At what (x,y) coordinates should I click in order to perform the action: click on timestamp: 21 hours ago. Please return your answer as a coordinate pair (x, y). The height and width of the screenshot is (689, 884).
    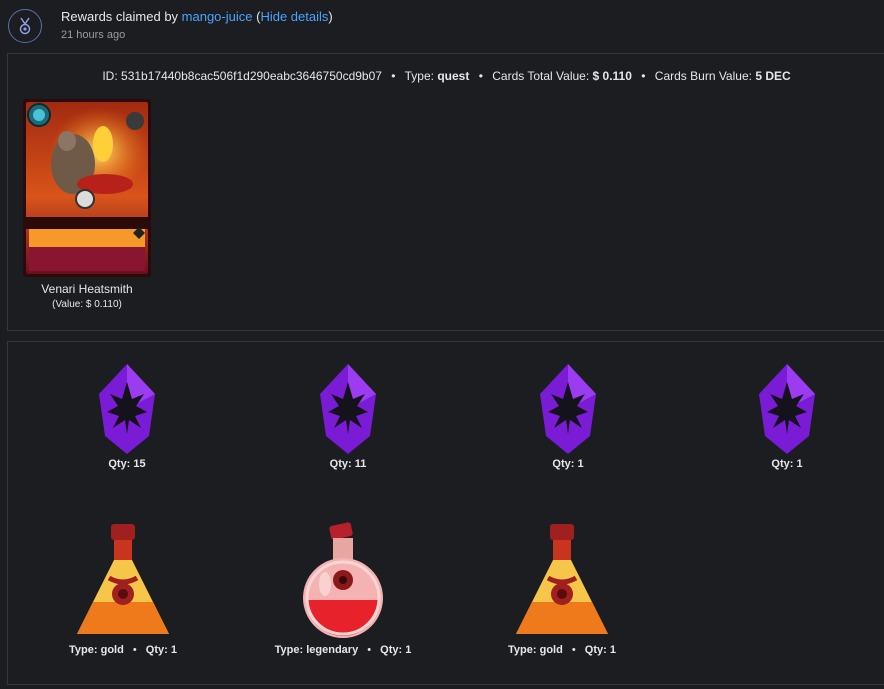
    Looking at the image, I should click on (93, 35).